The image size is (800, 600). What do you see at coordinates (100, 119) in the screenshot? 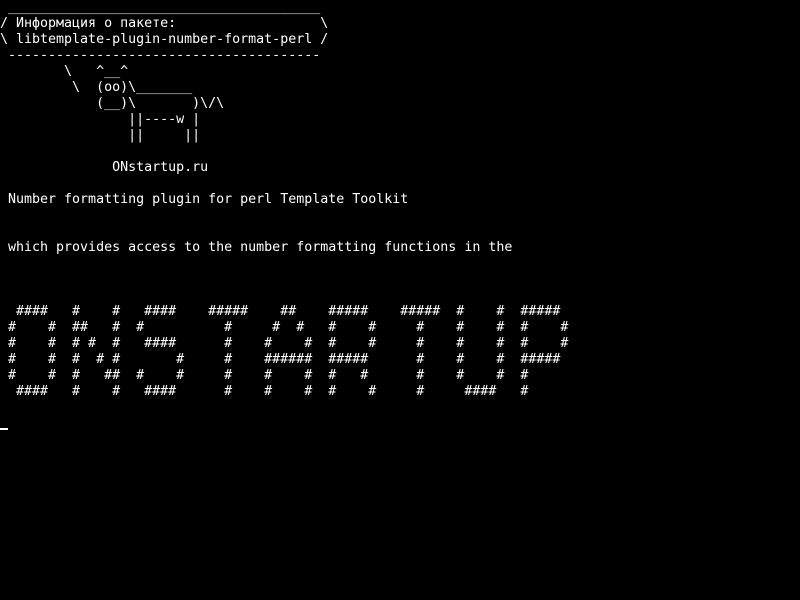
I see `cow-ascii-line: ||----w |` at bounding box center [100, 119].